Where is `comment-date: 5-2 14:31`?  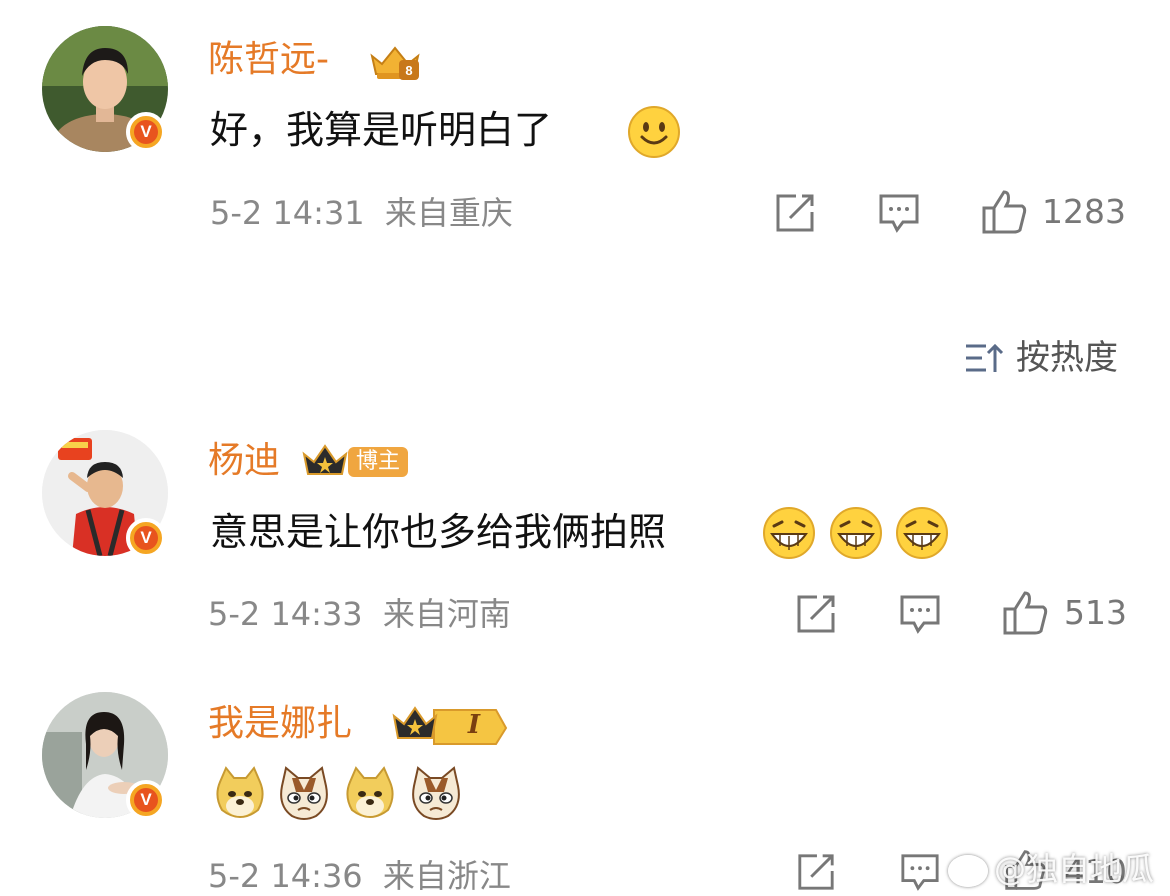 comment-date: 5-2 14:31 is located at coordinates (287, 213).